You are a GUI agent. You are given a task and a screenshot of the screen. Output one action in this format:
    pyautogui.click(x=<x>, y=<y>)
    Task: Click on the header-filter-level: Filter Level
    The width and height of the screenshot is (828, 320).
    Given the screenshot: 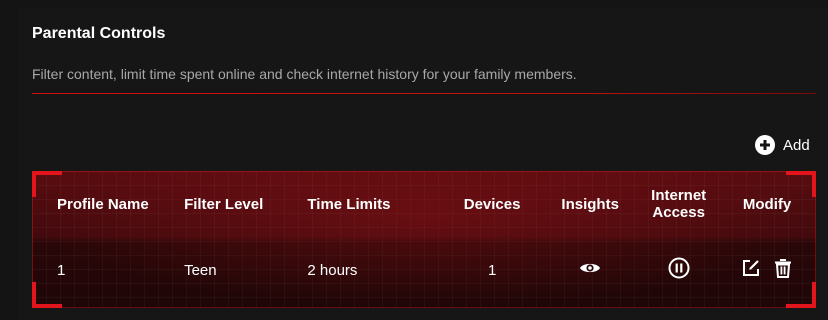 What is the action you would take?
    pyautogui.click(x=233, y=204)
    